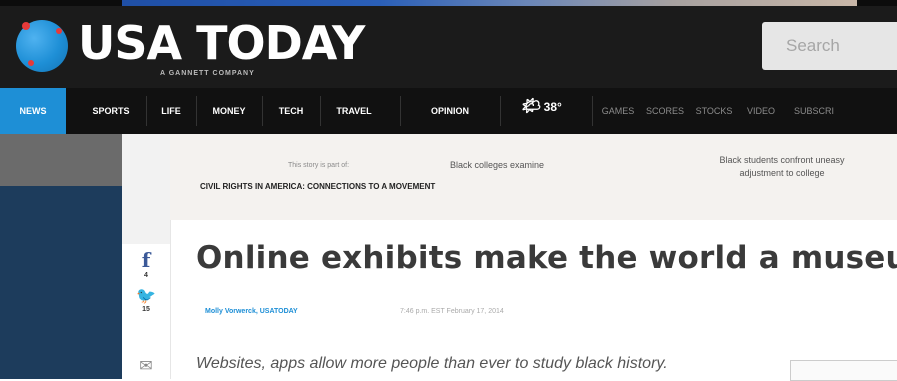 This screenshot has height=381, width=897. I want to click on nav-opinion: OPINION, so click(450, 111).